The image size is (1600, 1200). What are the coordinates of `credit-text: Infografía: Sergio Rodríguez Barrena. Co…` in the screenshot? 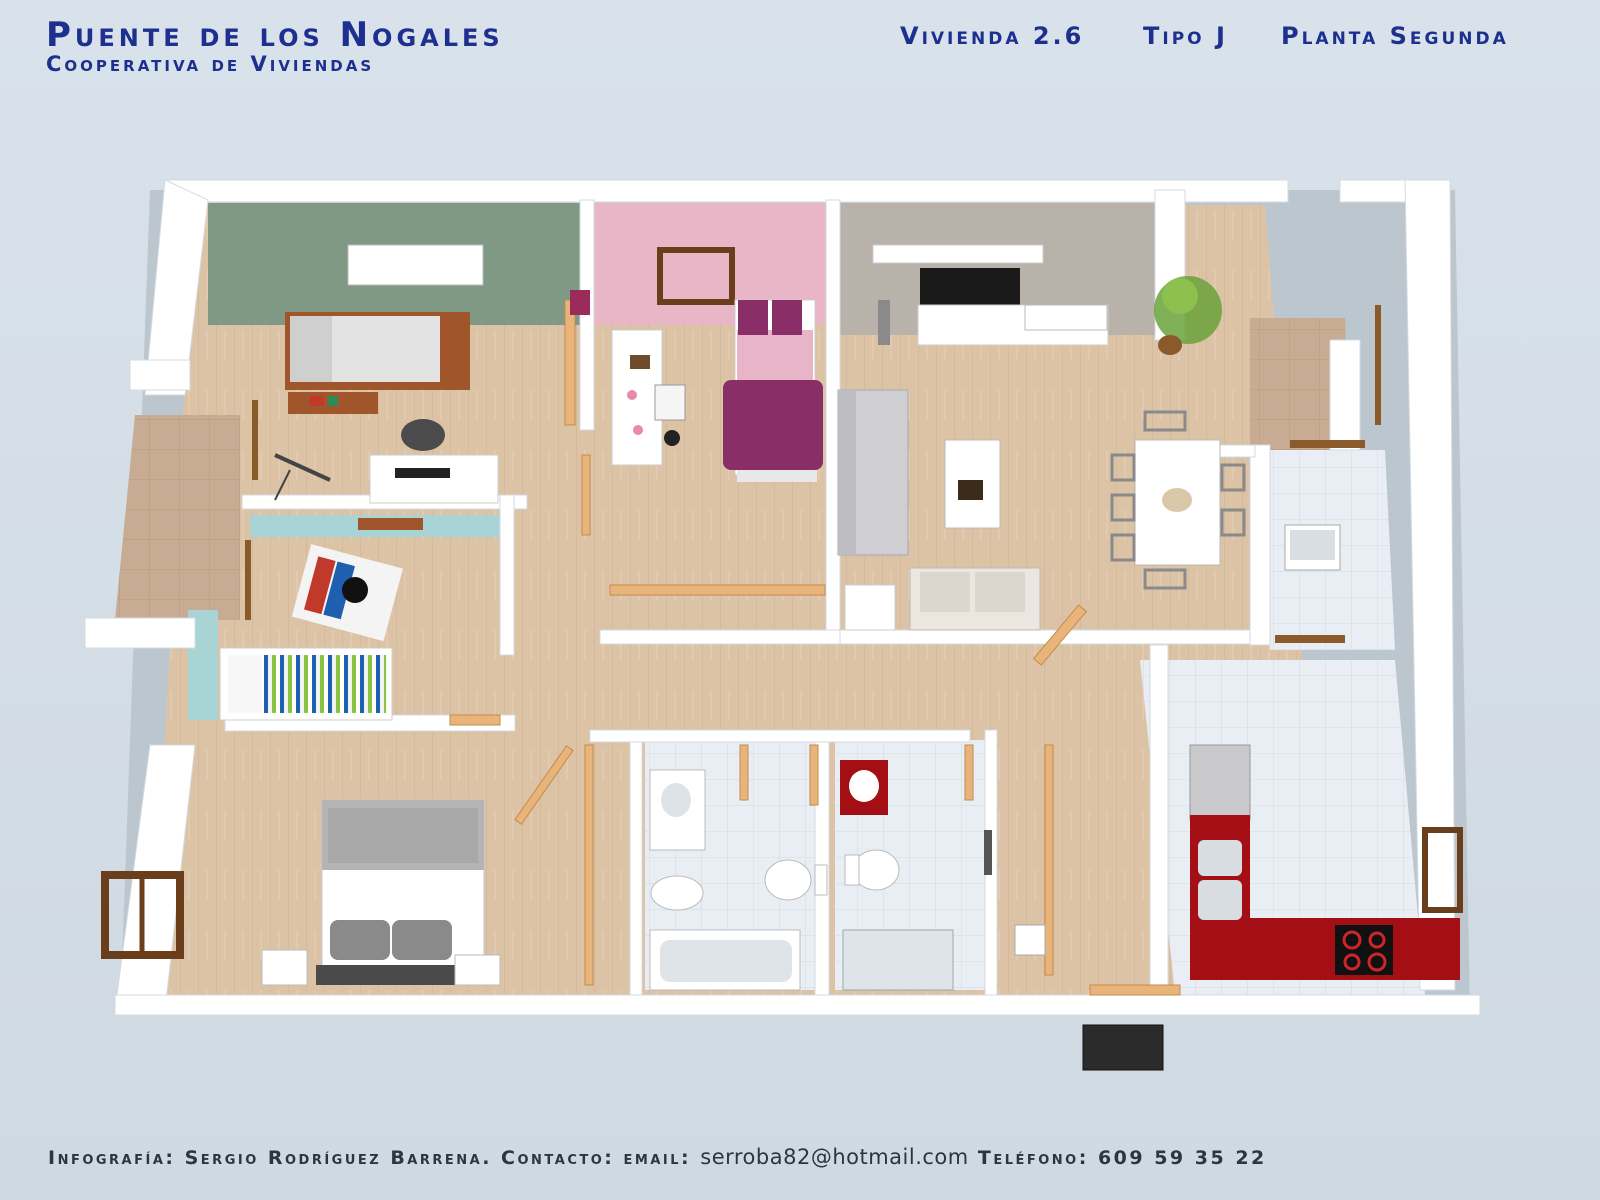 It's located at (370, 1158).